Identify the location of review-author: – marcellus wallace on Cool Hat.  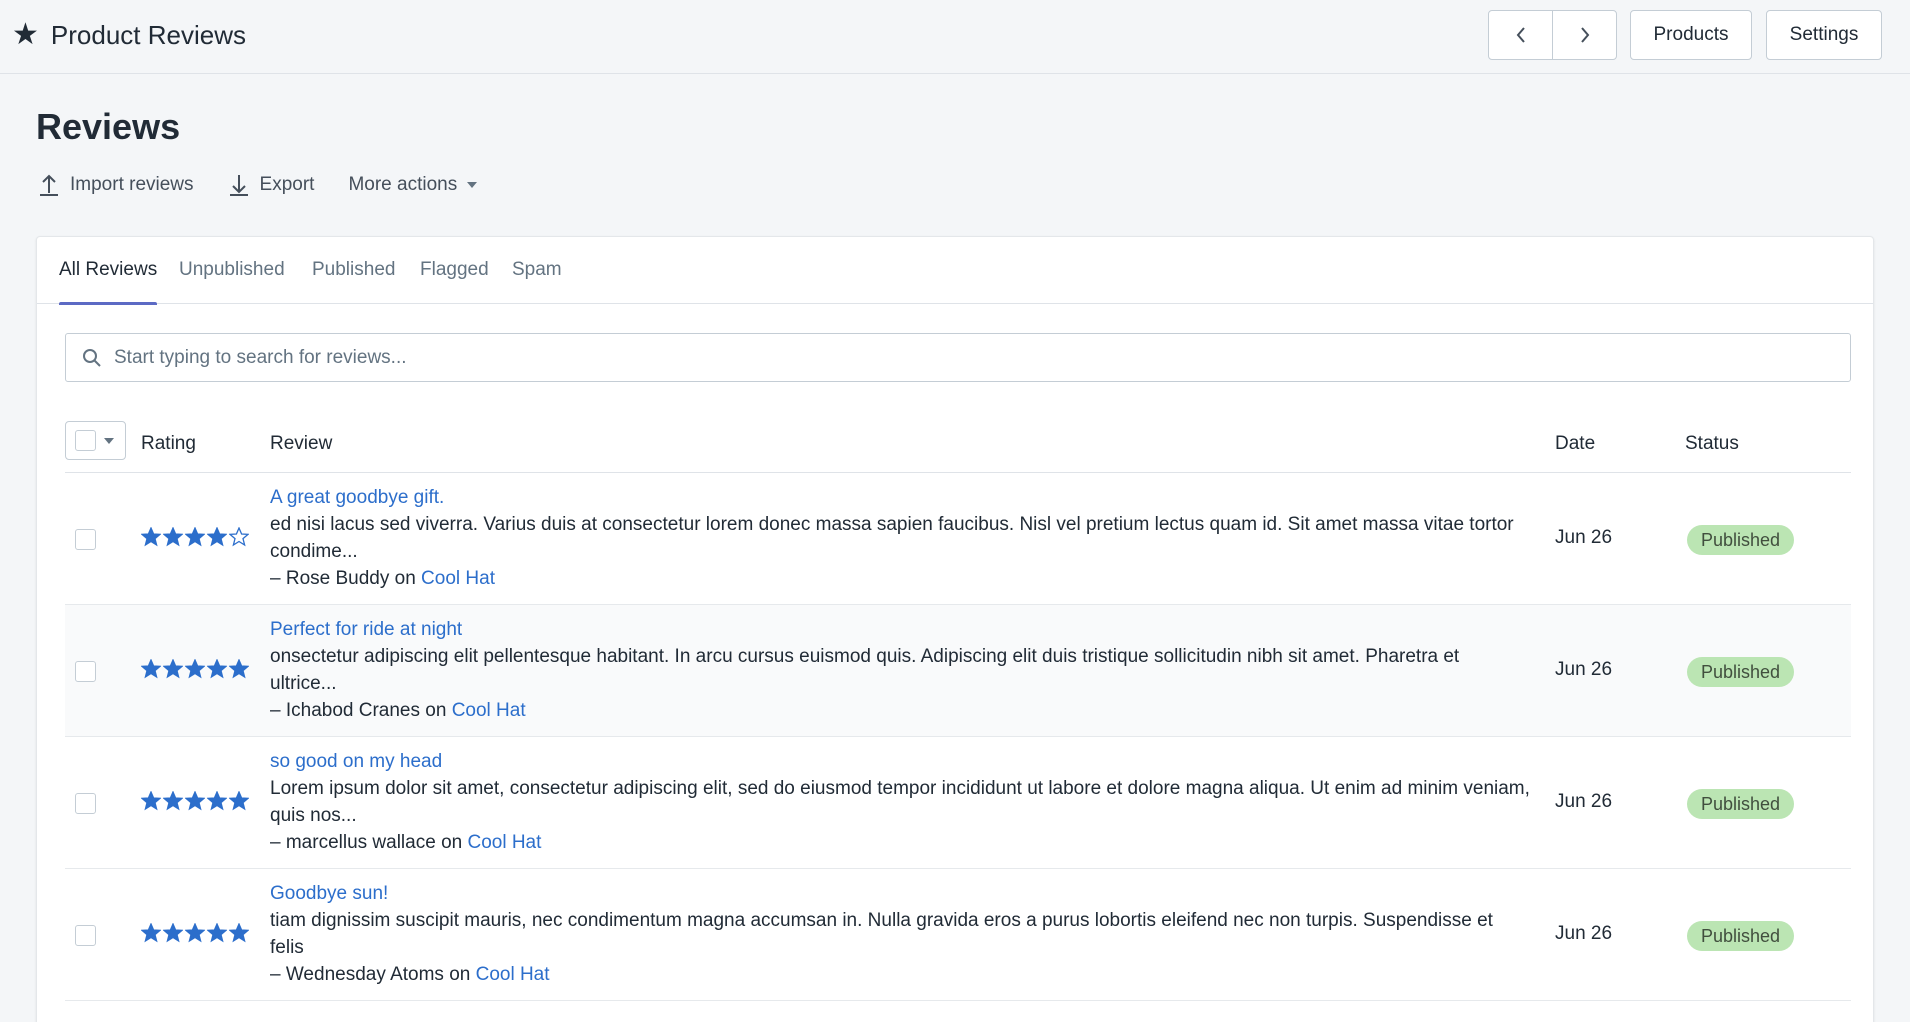
(900, 843).